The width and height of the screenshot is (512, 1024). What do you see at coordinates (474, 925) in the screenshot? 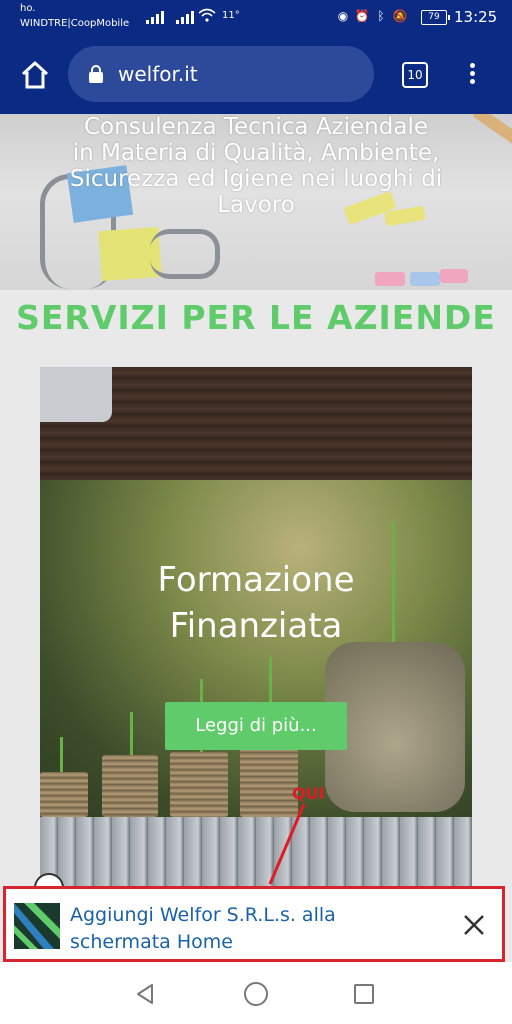
I see `close-icon` at bounding box center [474, 925].